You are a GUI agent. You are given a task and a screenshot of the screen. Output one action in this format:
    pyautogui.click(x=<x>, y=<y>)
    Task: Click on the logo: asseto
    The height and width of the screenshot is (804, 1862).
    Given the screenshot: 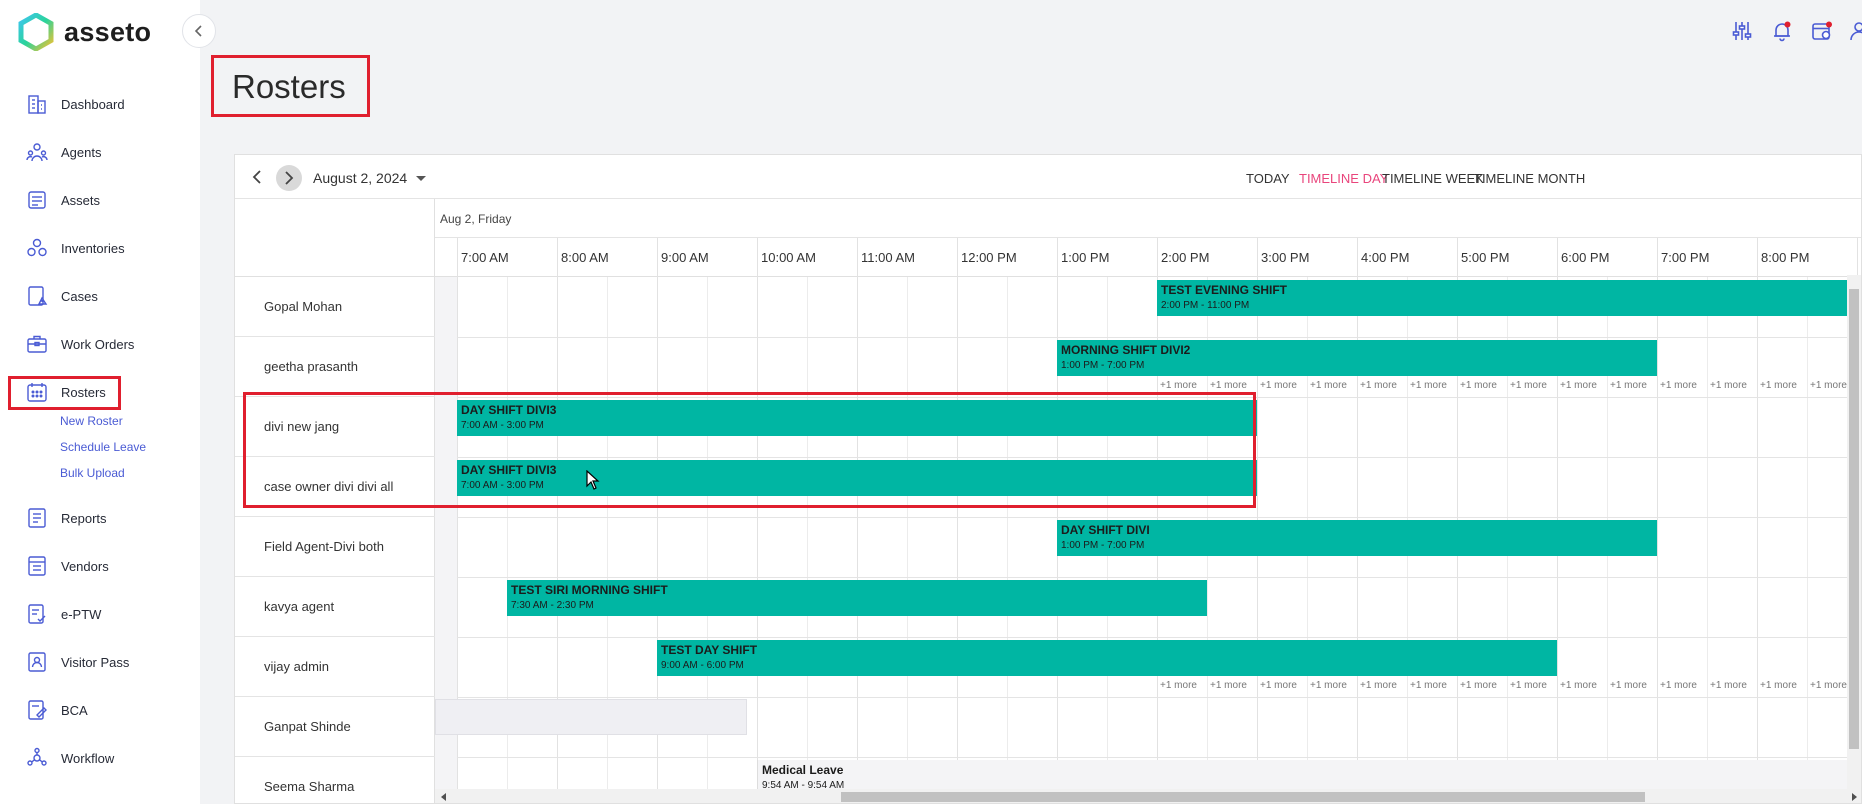 What is the action you would take?
    pyautogui.click(x=84, y=32)
    